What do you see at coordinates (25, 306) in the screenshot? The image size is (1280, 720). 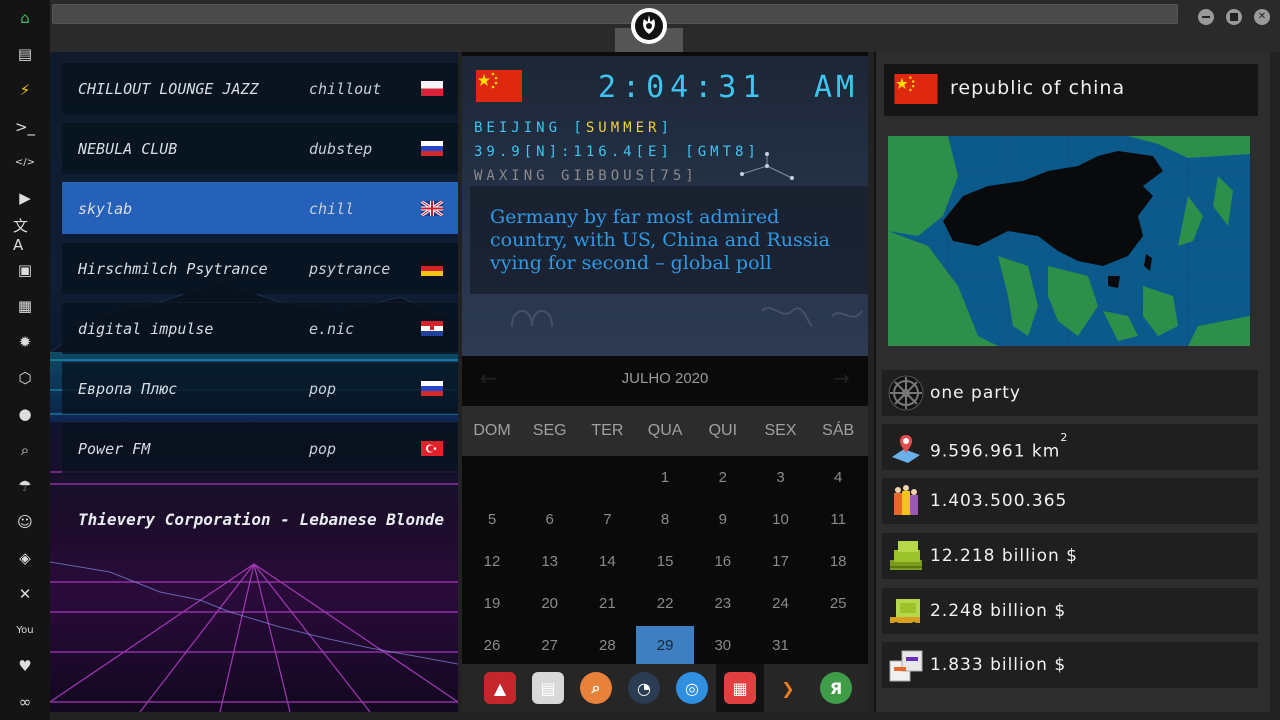 I see `news-icon: ▦` at bounding box center [25, 306].